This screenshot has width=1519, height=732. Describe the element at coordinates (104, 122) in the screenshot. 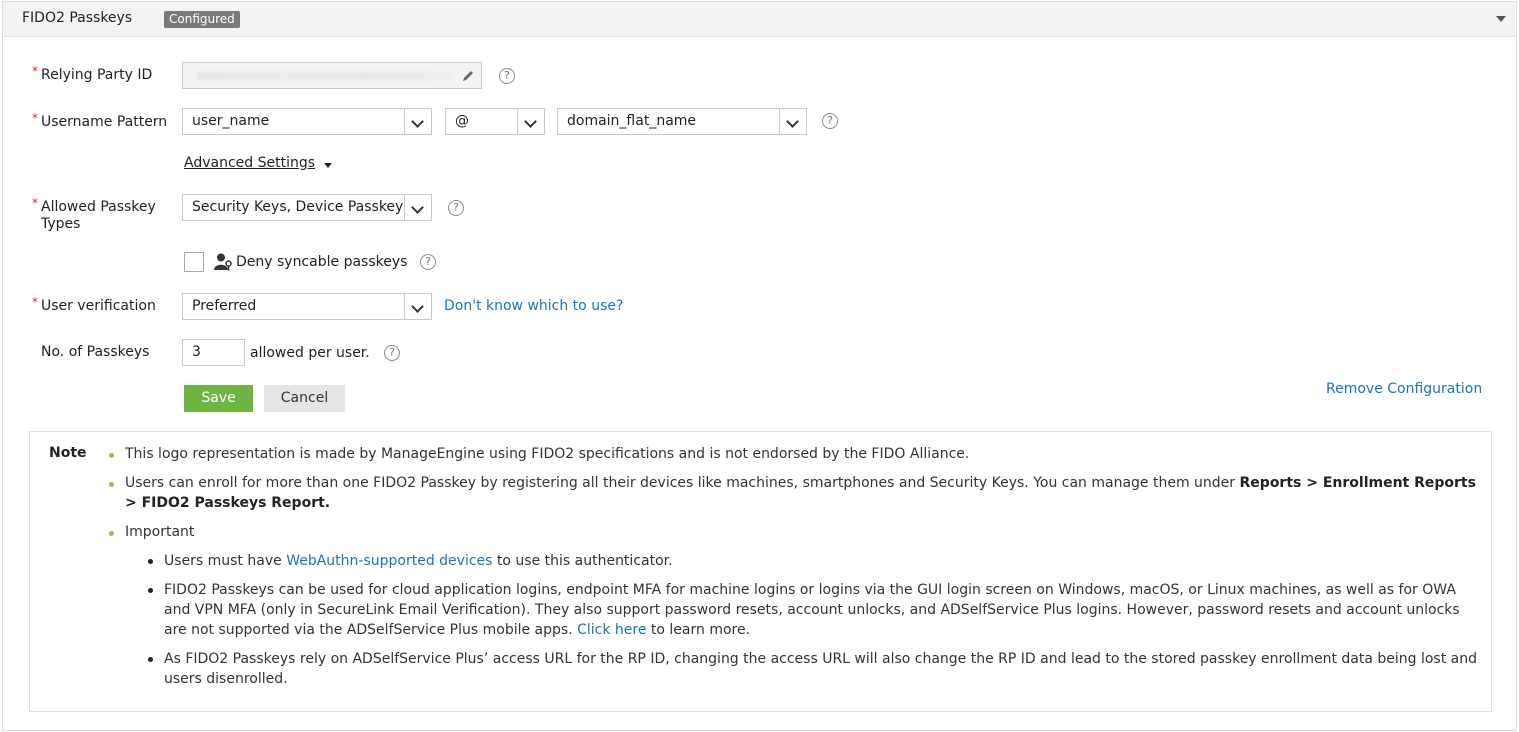

I see `username-pattern-label: Username Pattern` at that location.